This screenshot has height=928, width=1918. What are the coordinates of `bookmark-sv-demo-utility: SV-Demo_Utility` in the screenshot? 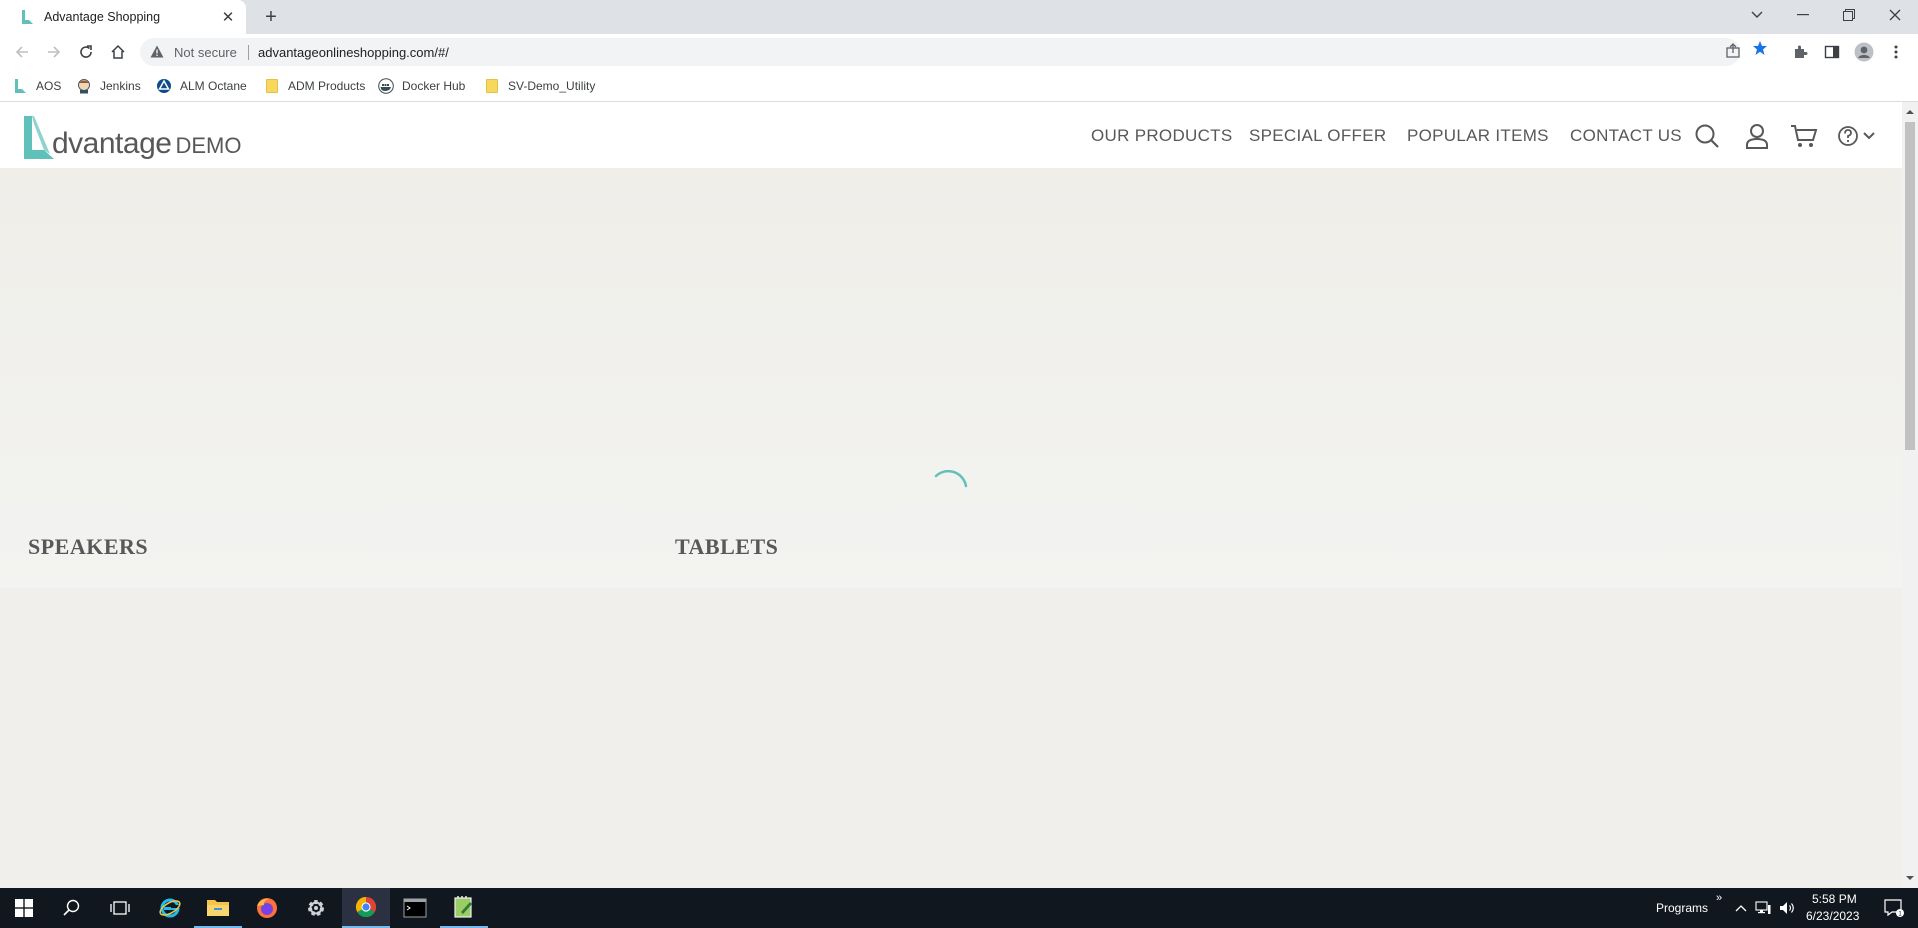 It's located at (539, 86).